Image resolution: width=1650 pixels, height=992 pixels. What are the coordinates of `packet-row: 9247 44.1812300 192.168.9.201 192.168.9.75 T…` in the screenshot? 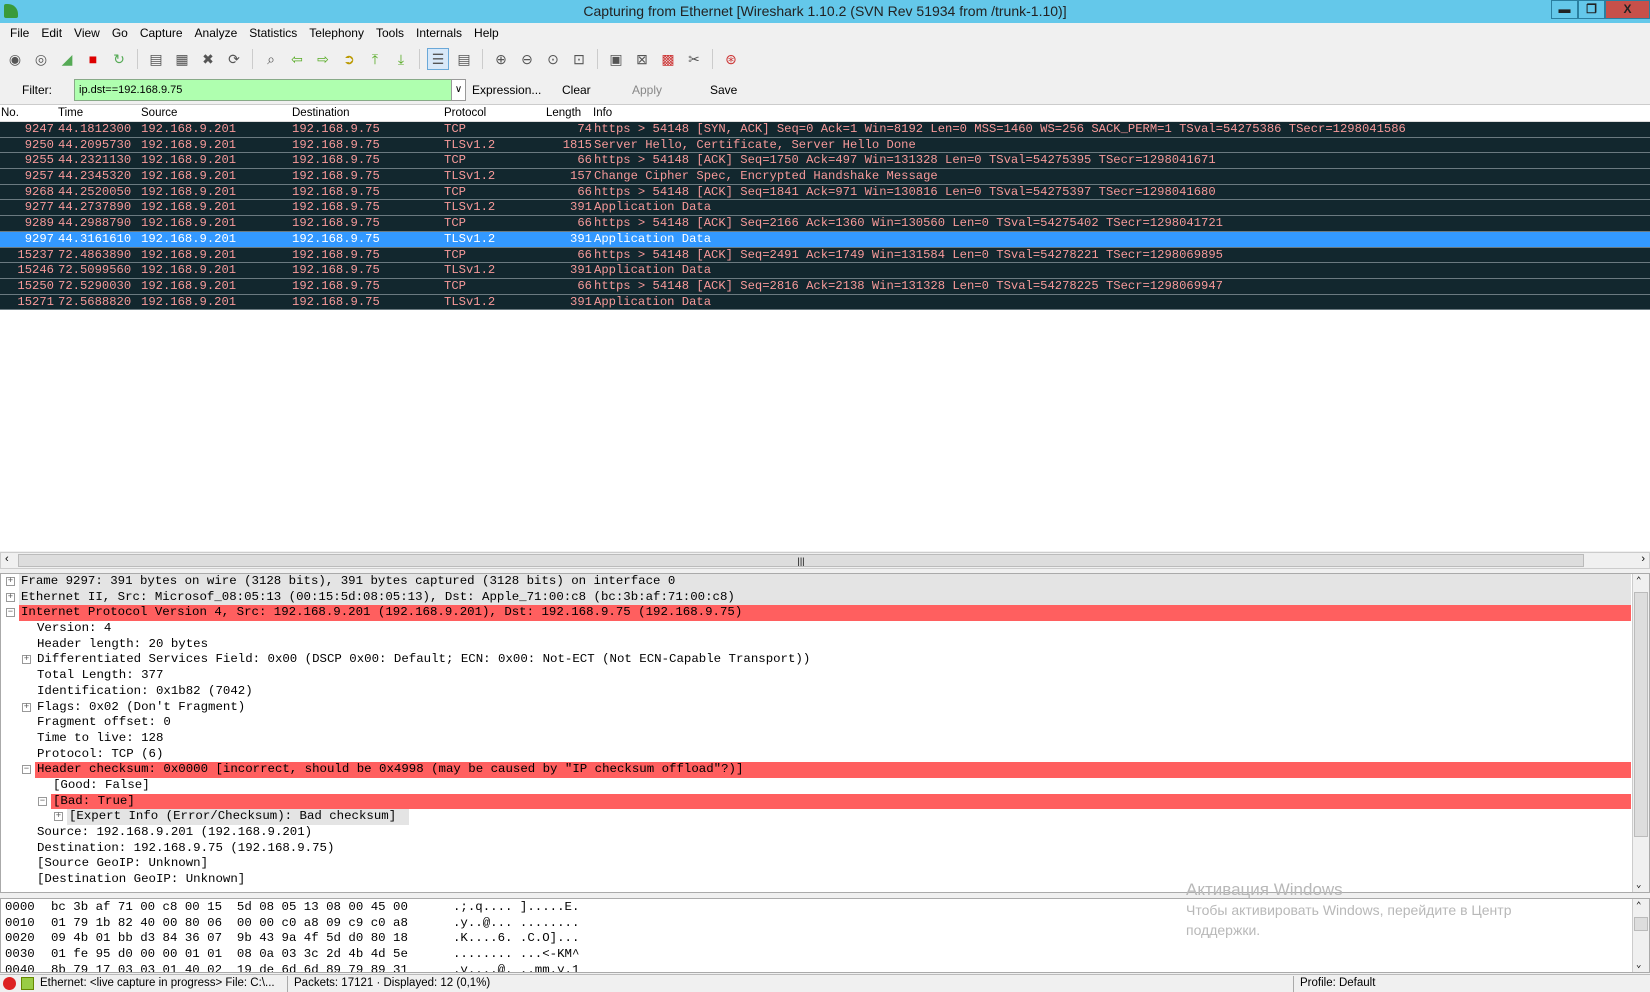 It's located at (825, 130).